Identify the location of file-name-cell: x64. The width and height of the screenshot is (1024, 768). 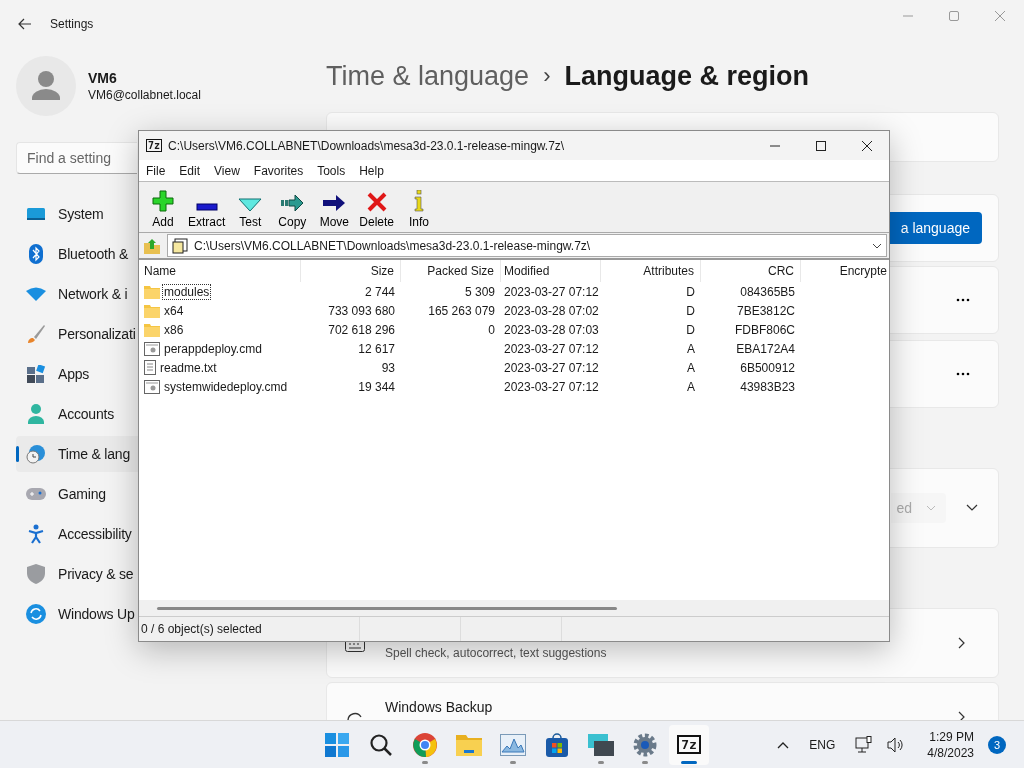
(222, 310).